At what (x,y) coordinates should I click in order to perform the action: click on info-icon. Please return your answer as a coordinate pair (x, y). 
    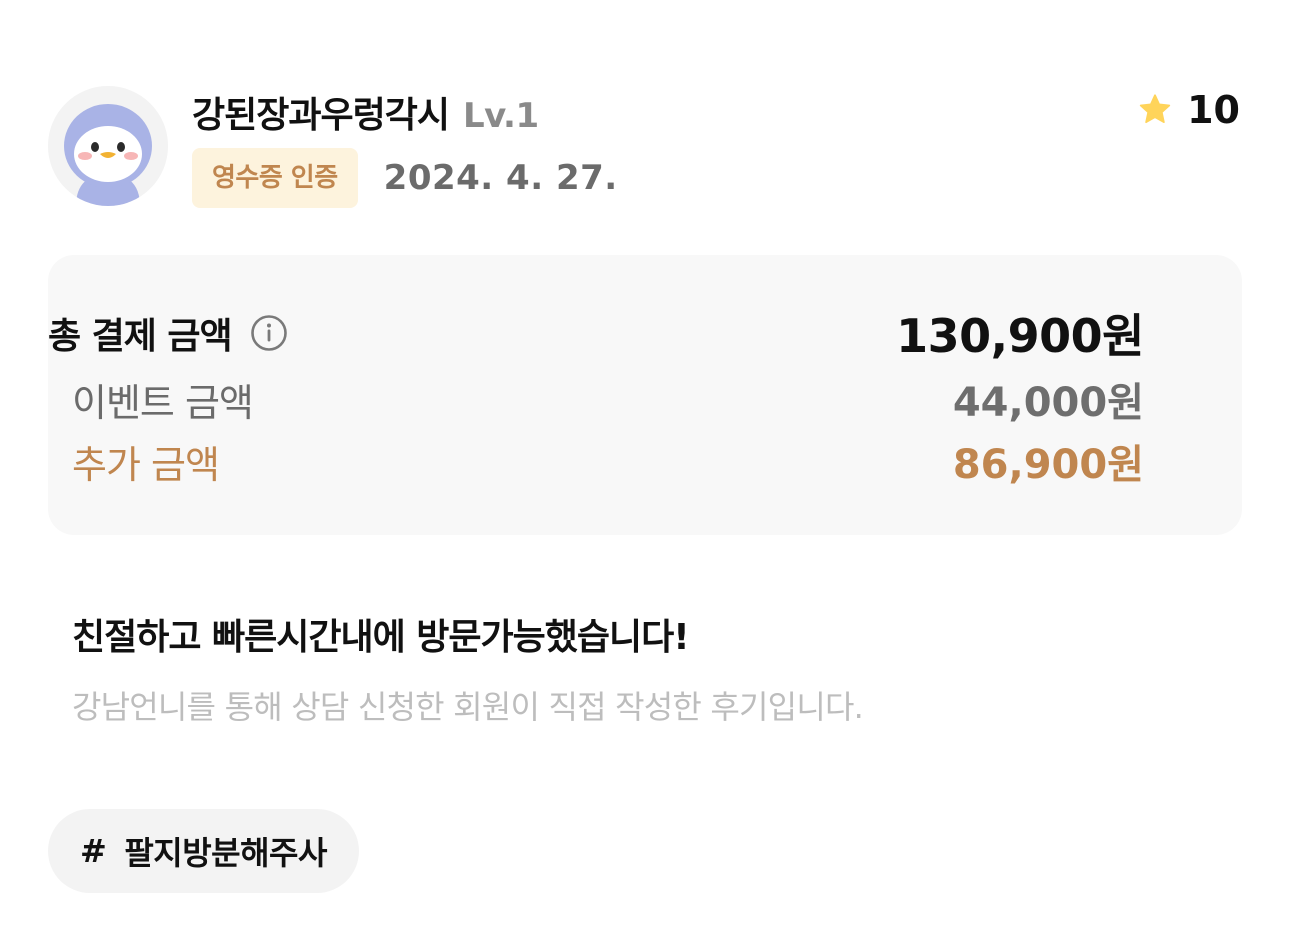
    Looking at the image, I should click on (269, 333).